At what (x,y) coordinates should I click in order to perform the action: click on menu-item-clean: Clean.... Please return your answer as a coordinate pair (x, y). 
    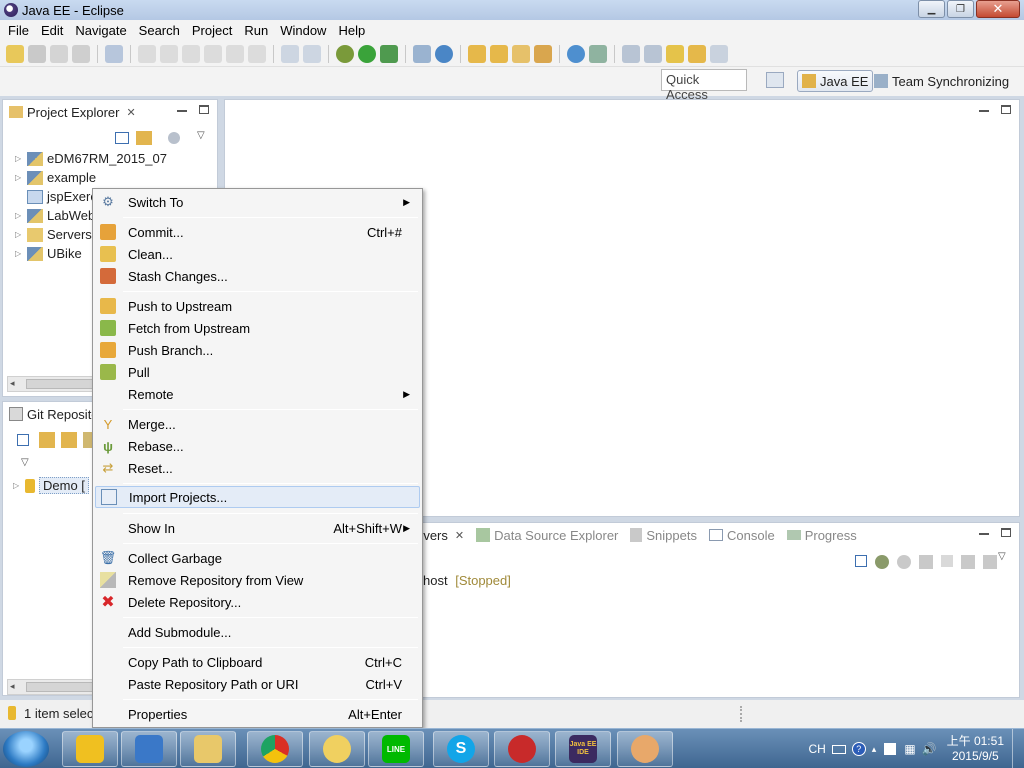
    Looking at the image, I should click on (257, 254).